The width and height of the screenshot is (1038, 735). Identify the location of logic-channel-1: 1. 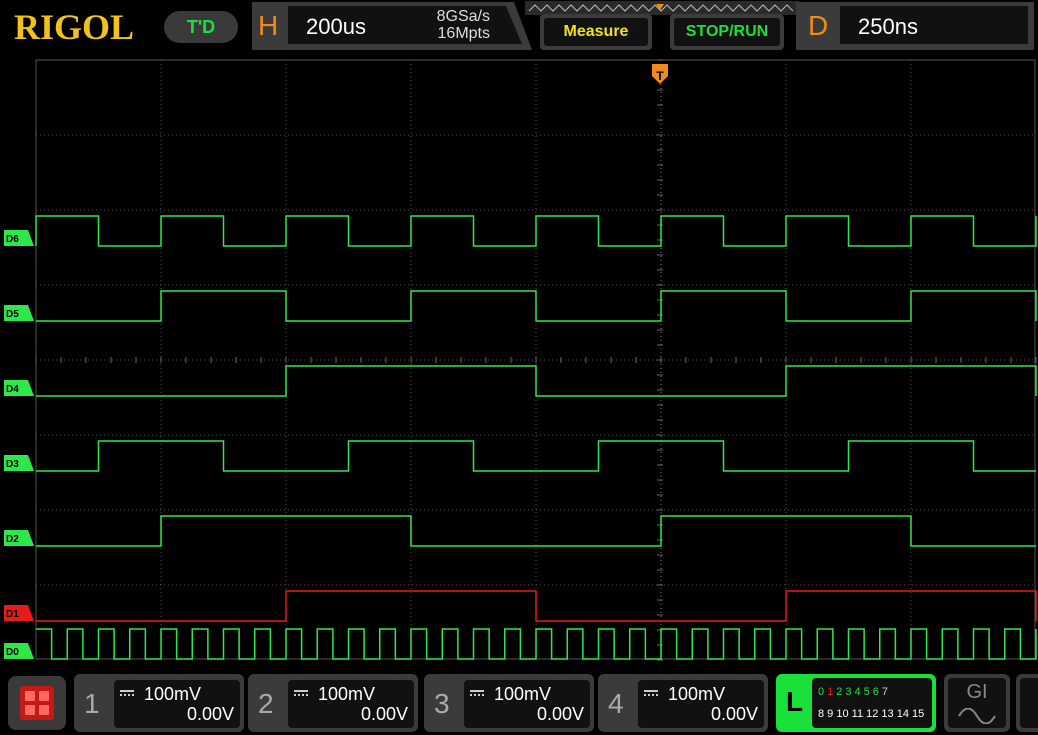
(832, 692).